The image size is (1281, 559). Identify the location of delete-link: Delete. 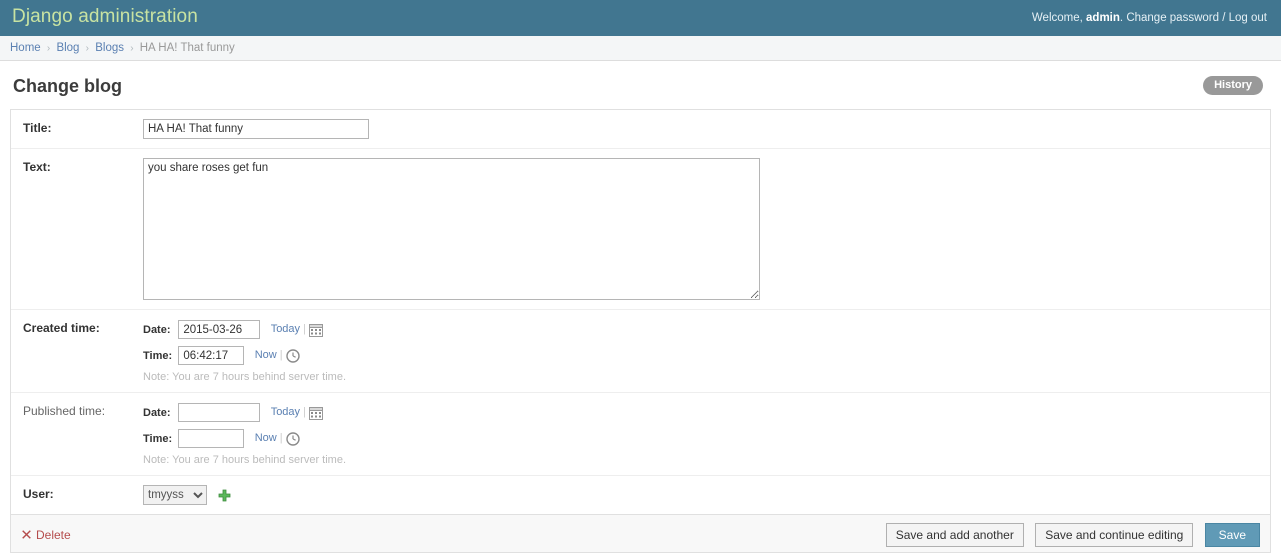
(53, 535).